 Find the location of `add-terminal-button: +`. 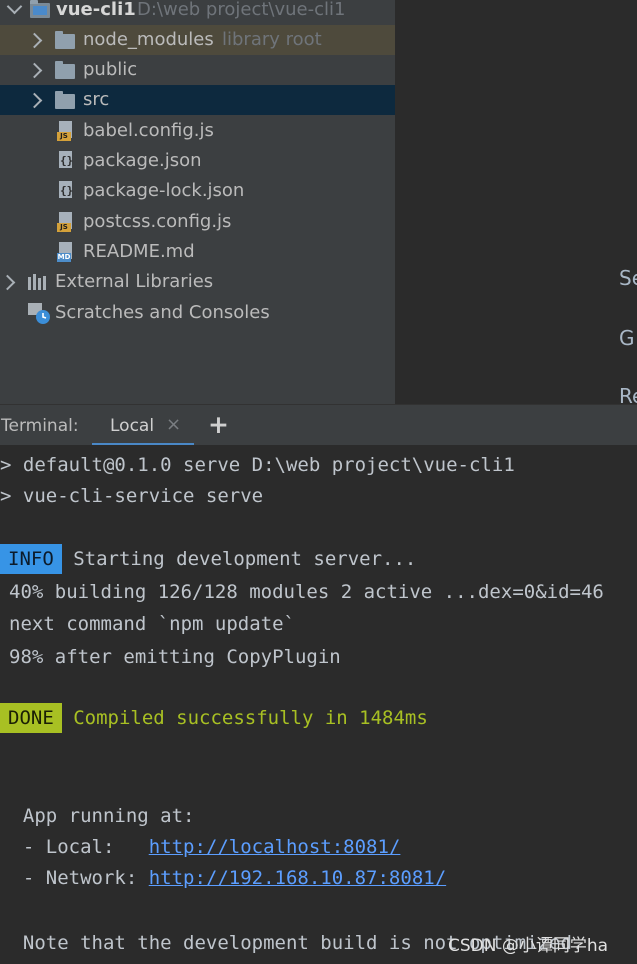

add-terminal-button: + is located at coordinates (218, 424).